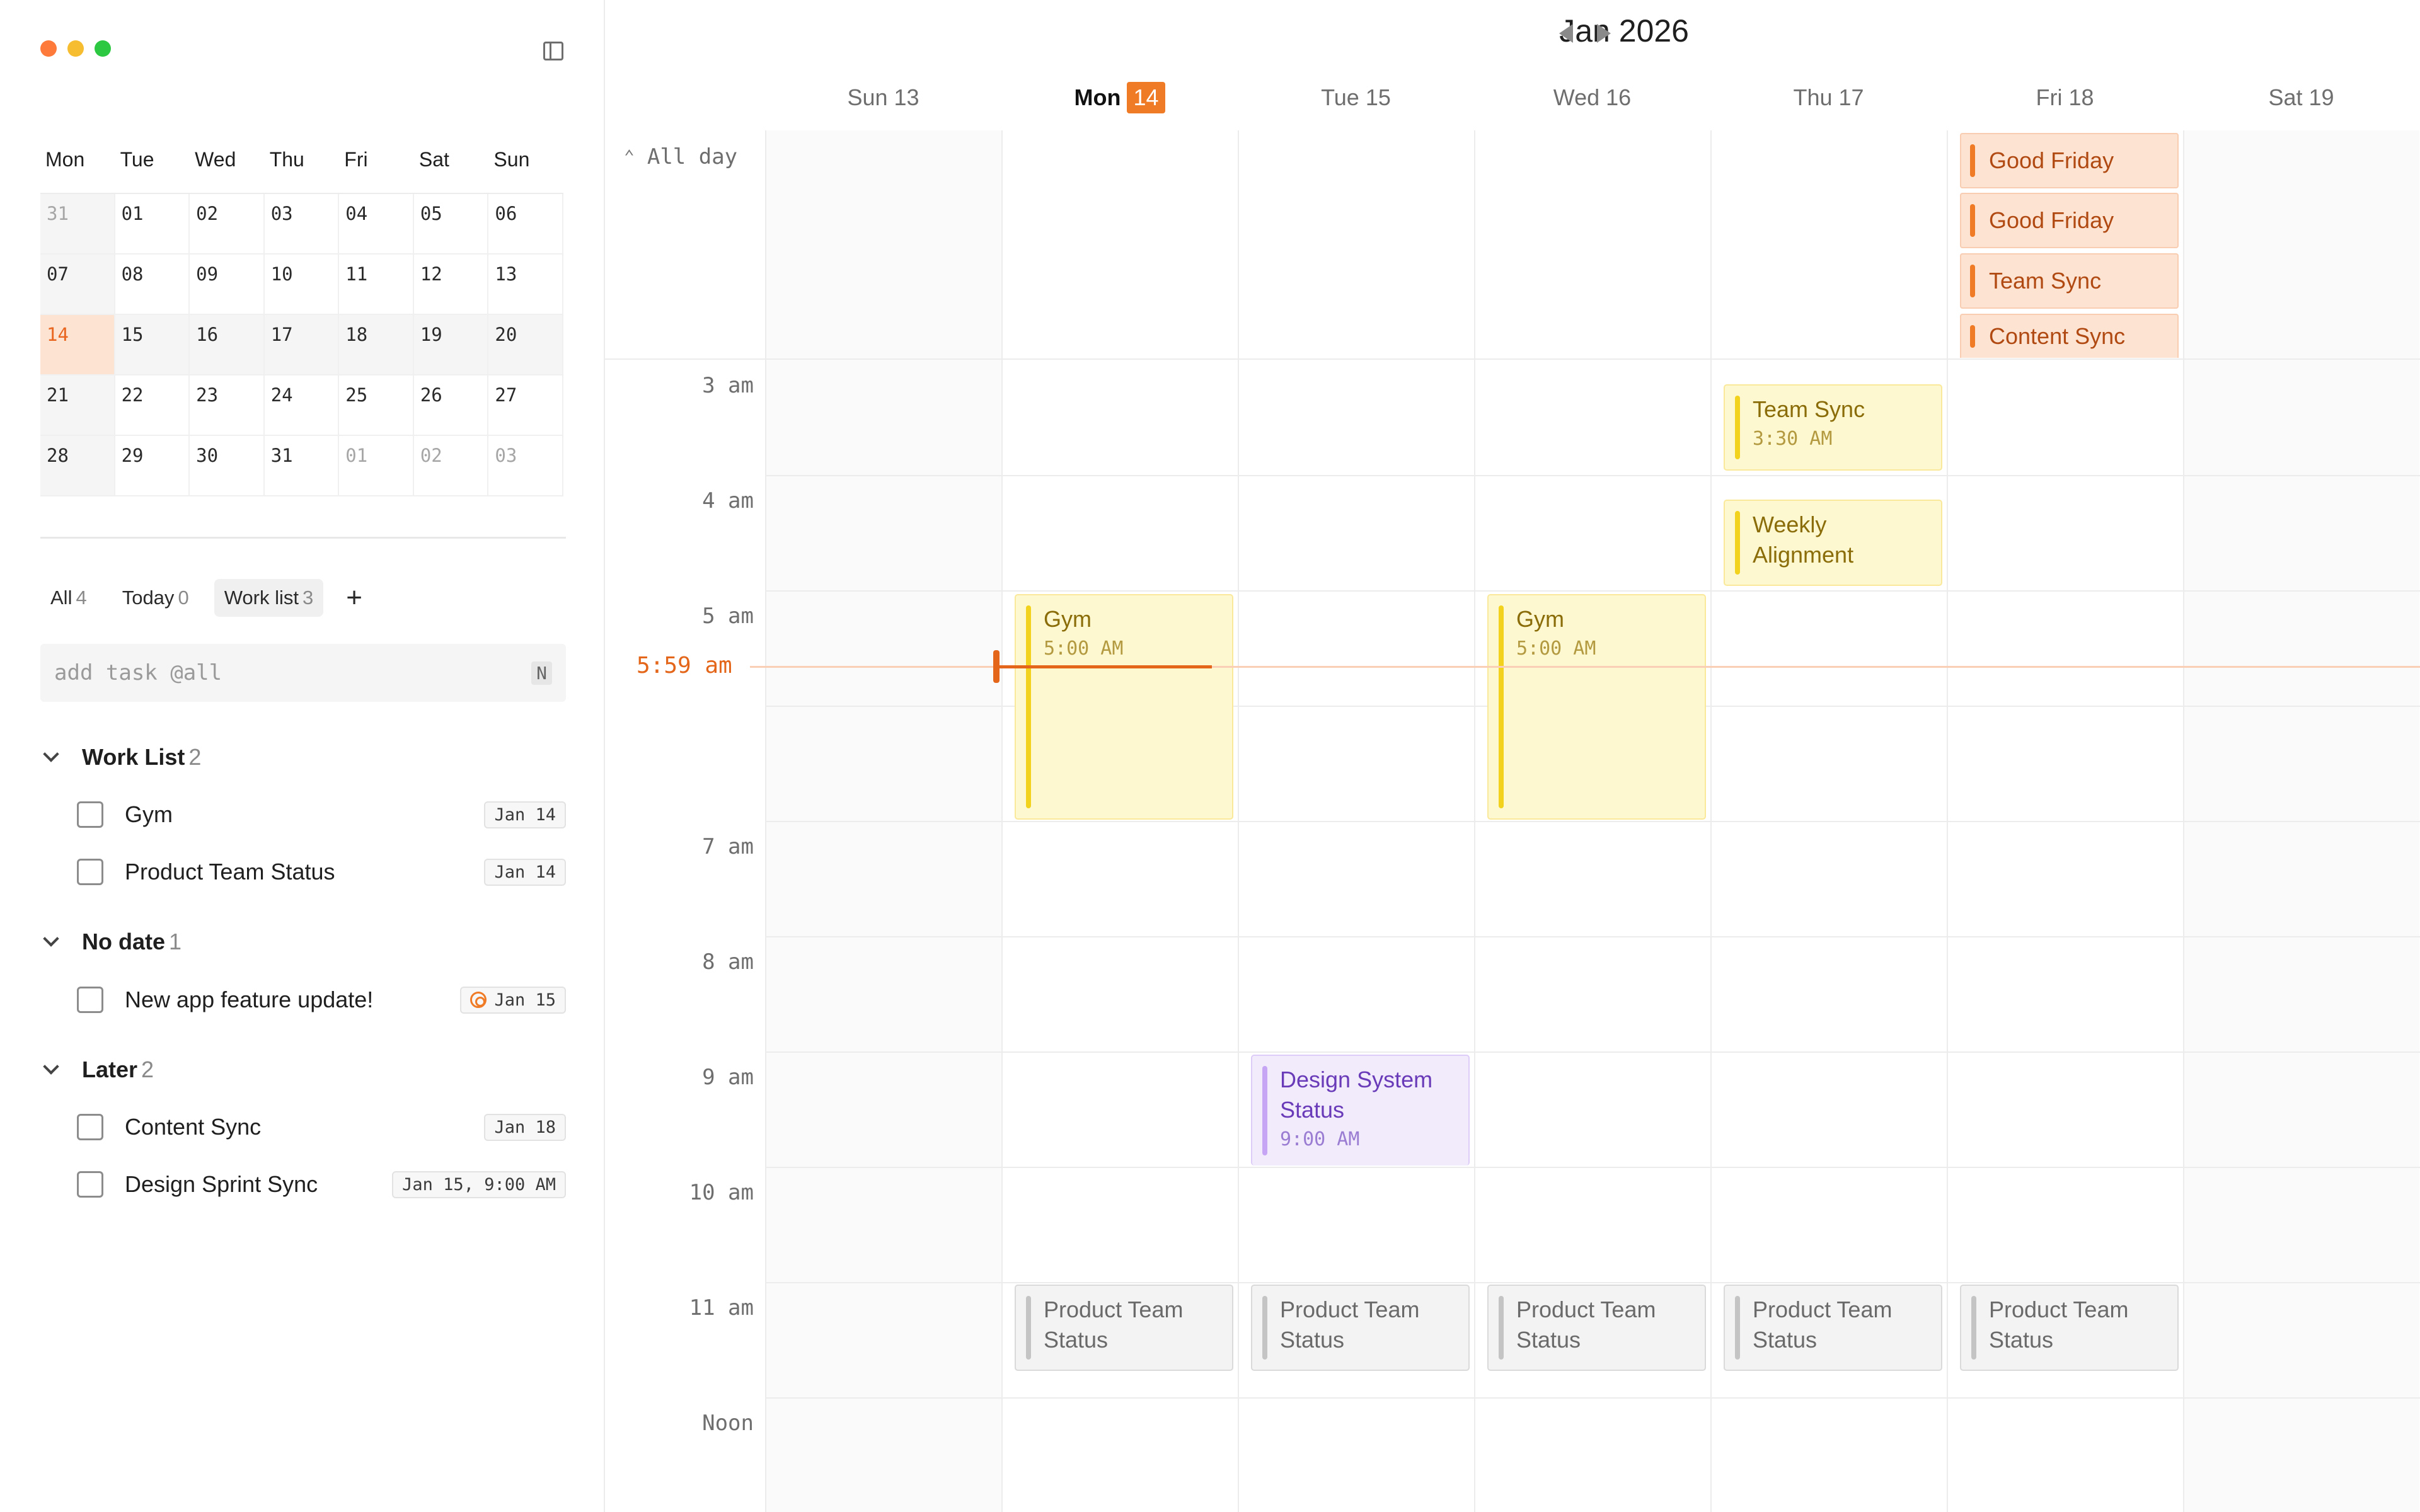 The image size is (2420, 1512). Describe the element at coordinates (451, 345) in the screenshot. I see `mini-calendar-day: 19` at that location.